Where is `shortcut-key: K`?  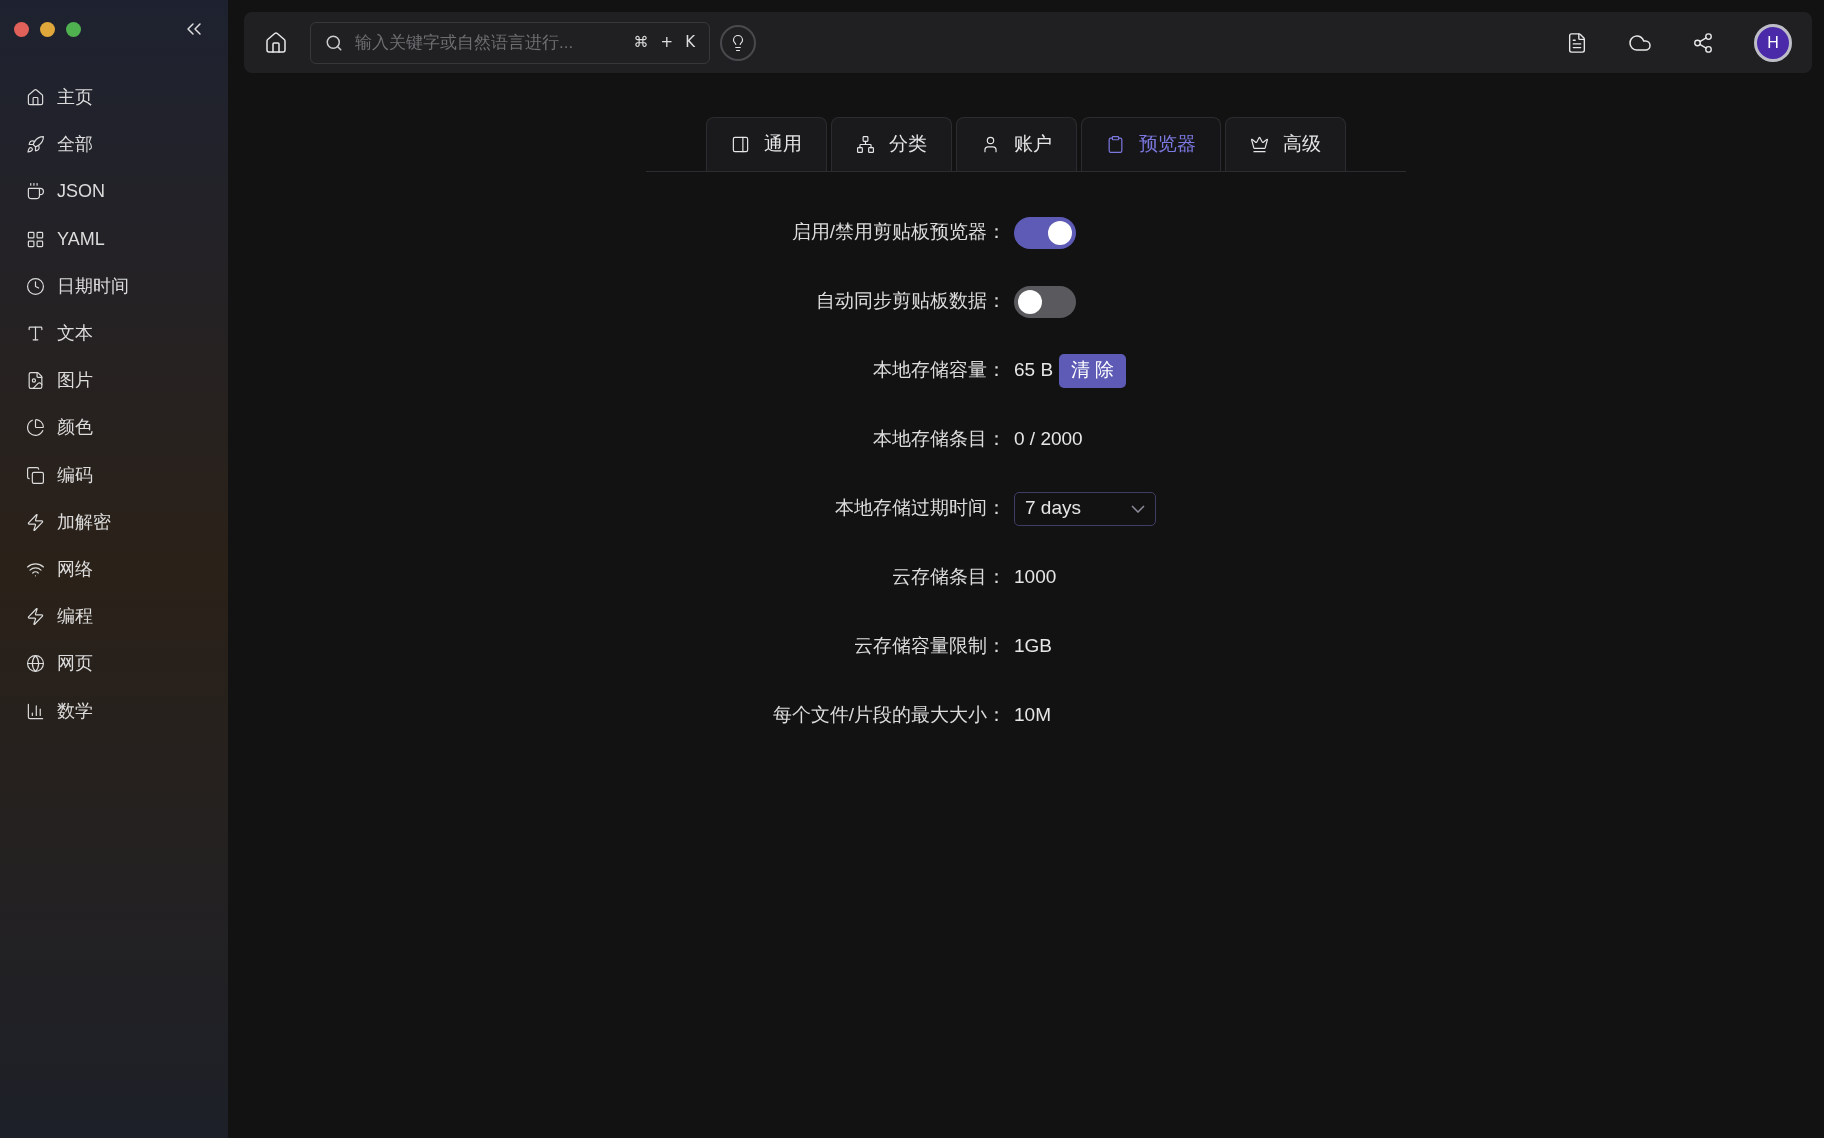 shortcut-key: K is located at coordinates (690, 42).